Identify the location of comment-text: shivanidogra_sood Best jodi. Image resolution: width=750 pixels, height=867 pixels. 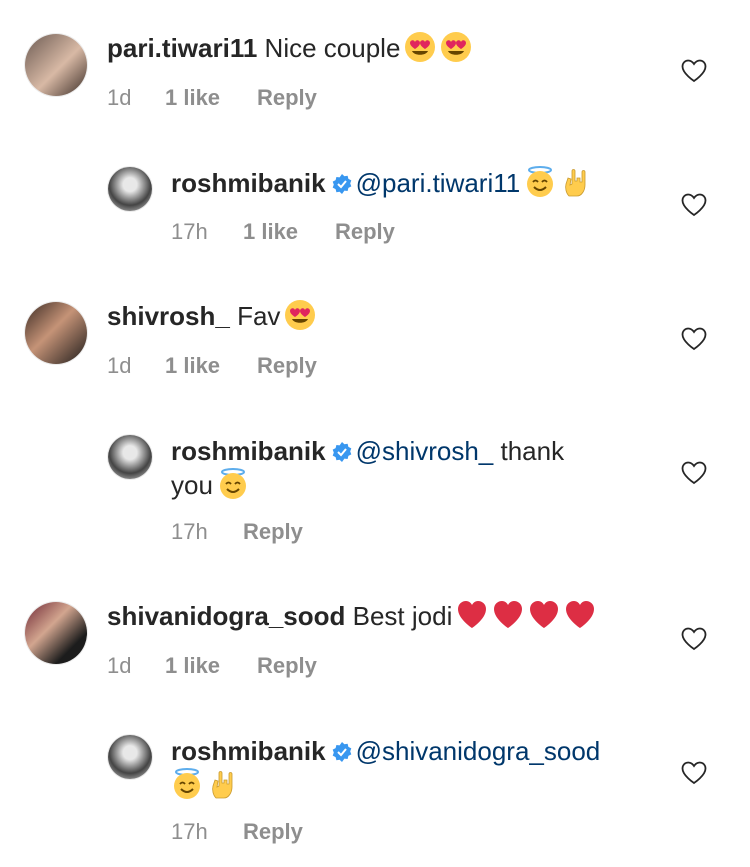
(367, 616).